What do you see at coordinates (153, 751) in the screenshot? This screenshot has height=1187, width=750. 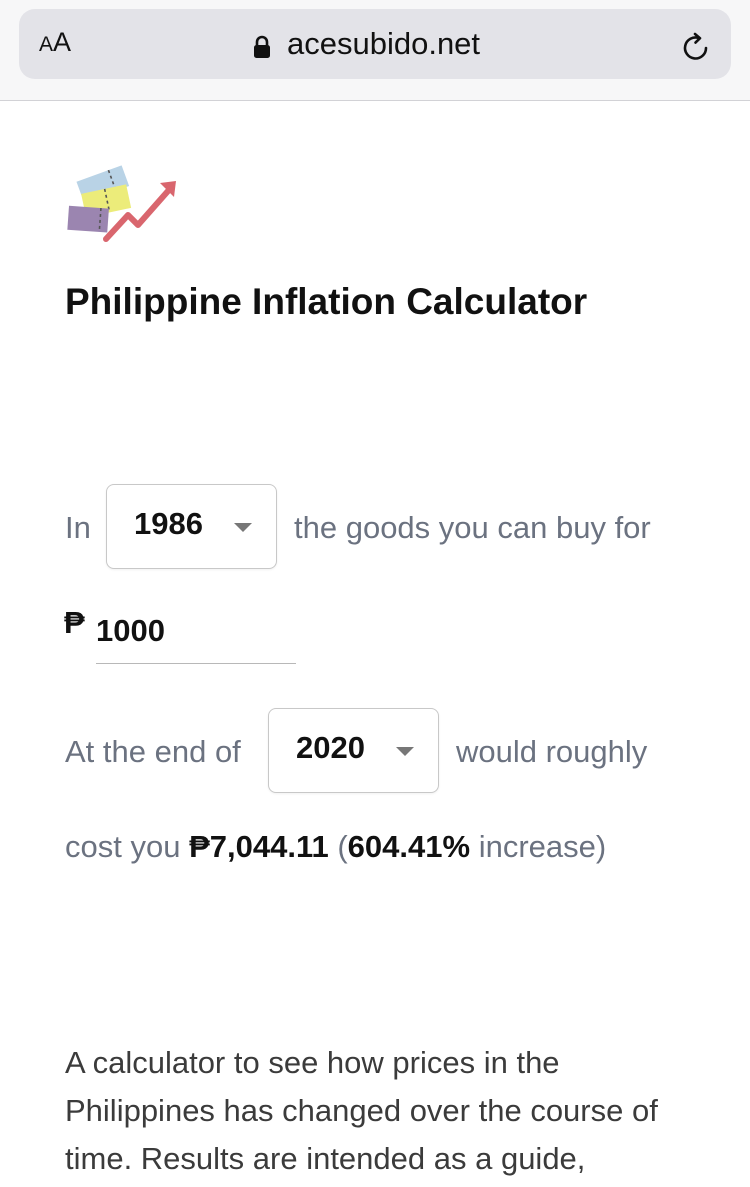 I see `end-of-label: At the end of` at bounding box center [153, 751].